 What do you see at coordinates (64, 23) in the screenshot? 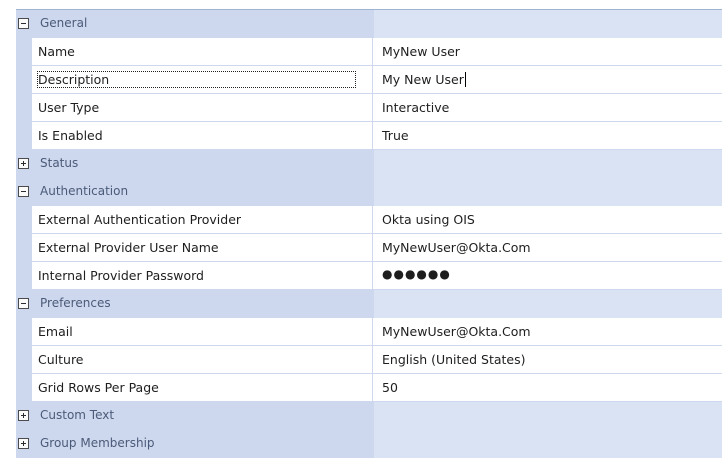
I see `category-label: General` at bounding box center [64, 23].